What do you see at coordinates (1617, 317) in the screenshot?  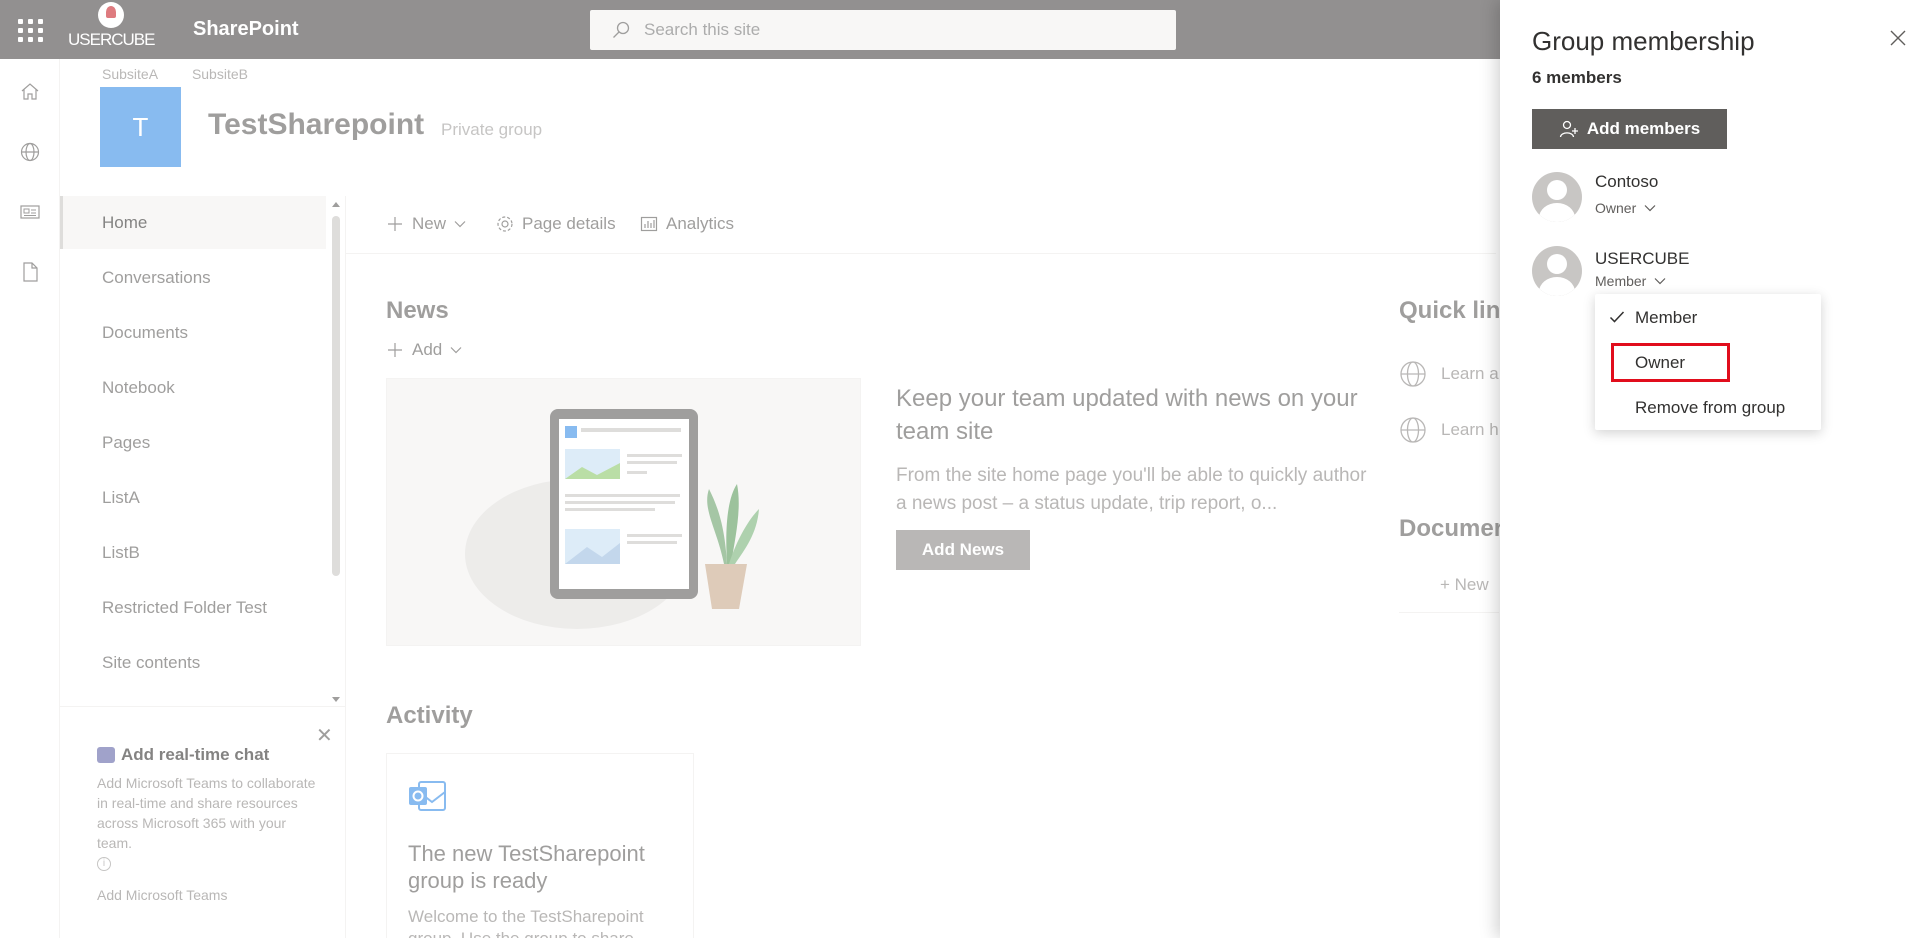 I see `checkmark-icon` at bounding box center [1617, 317].